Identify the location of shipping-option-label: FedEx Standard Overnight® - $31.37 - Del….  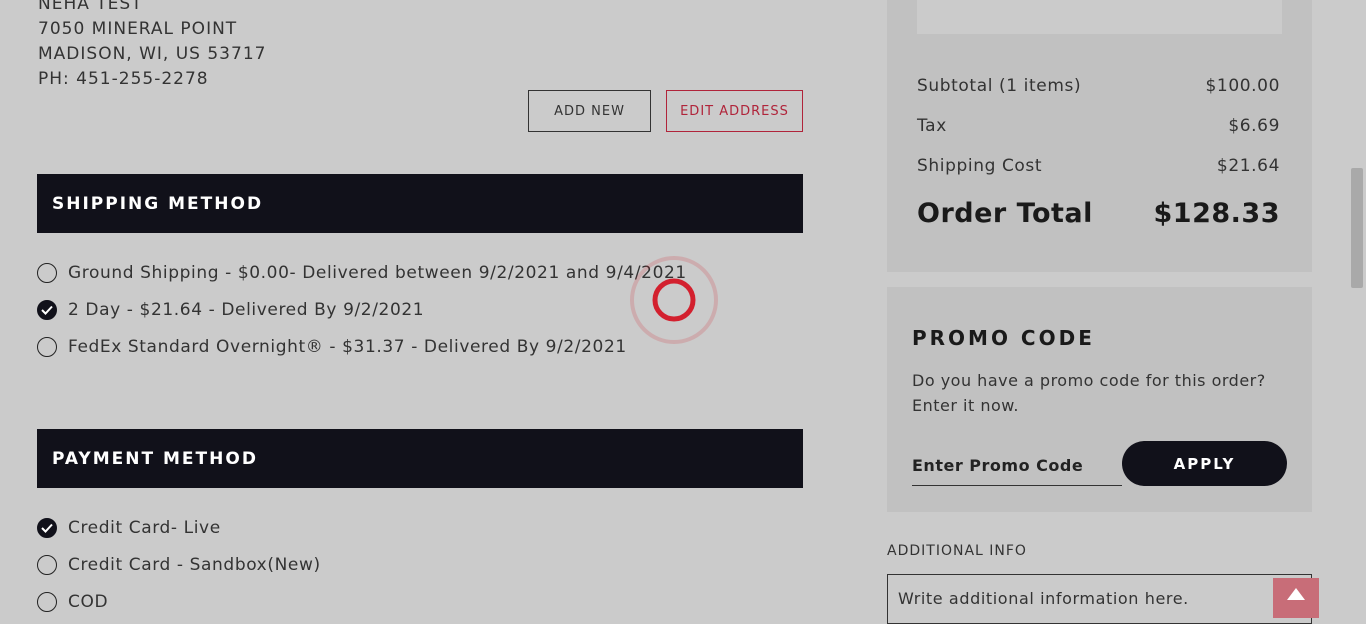
(347, 347).